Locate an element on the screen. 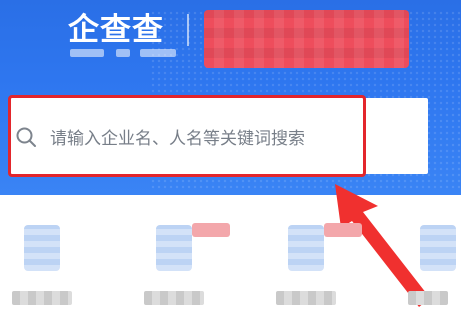 The image size is (461, 309). search-icon is located at coordinates (26, 137).